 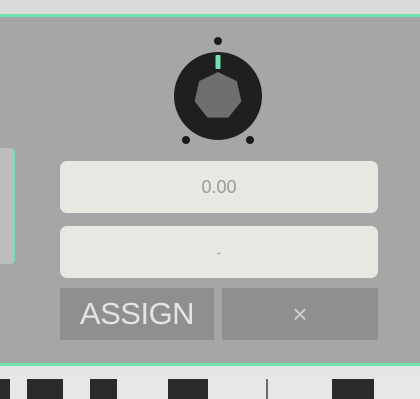 What do you see at coordinates (7, 206) in the screenshot?
I see `side-tab` at bounding box center [7, 206].